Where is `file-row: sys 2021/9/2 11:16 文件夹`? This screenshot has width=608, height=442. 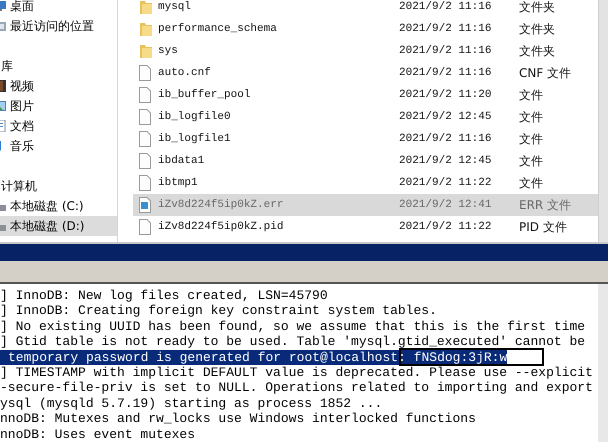
file-row: sys 2021/9/2 11:16 文件夹 is located at coordinates (365, 51).